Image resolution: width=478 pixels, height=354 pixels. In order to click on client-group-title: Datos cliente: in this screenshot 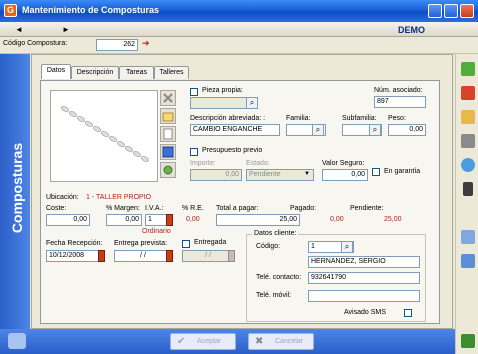, I will do `click(275, 233)`.